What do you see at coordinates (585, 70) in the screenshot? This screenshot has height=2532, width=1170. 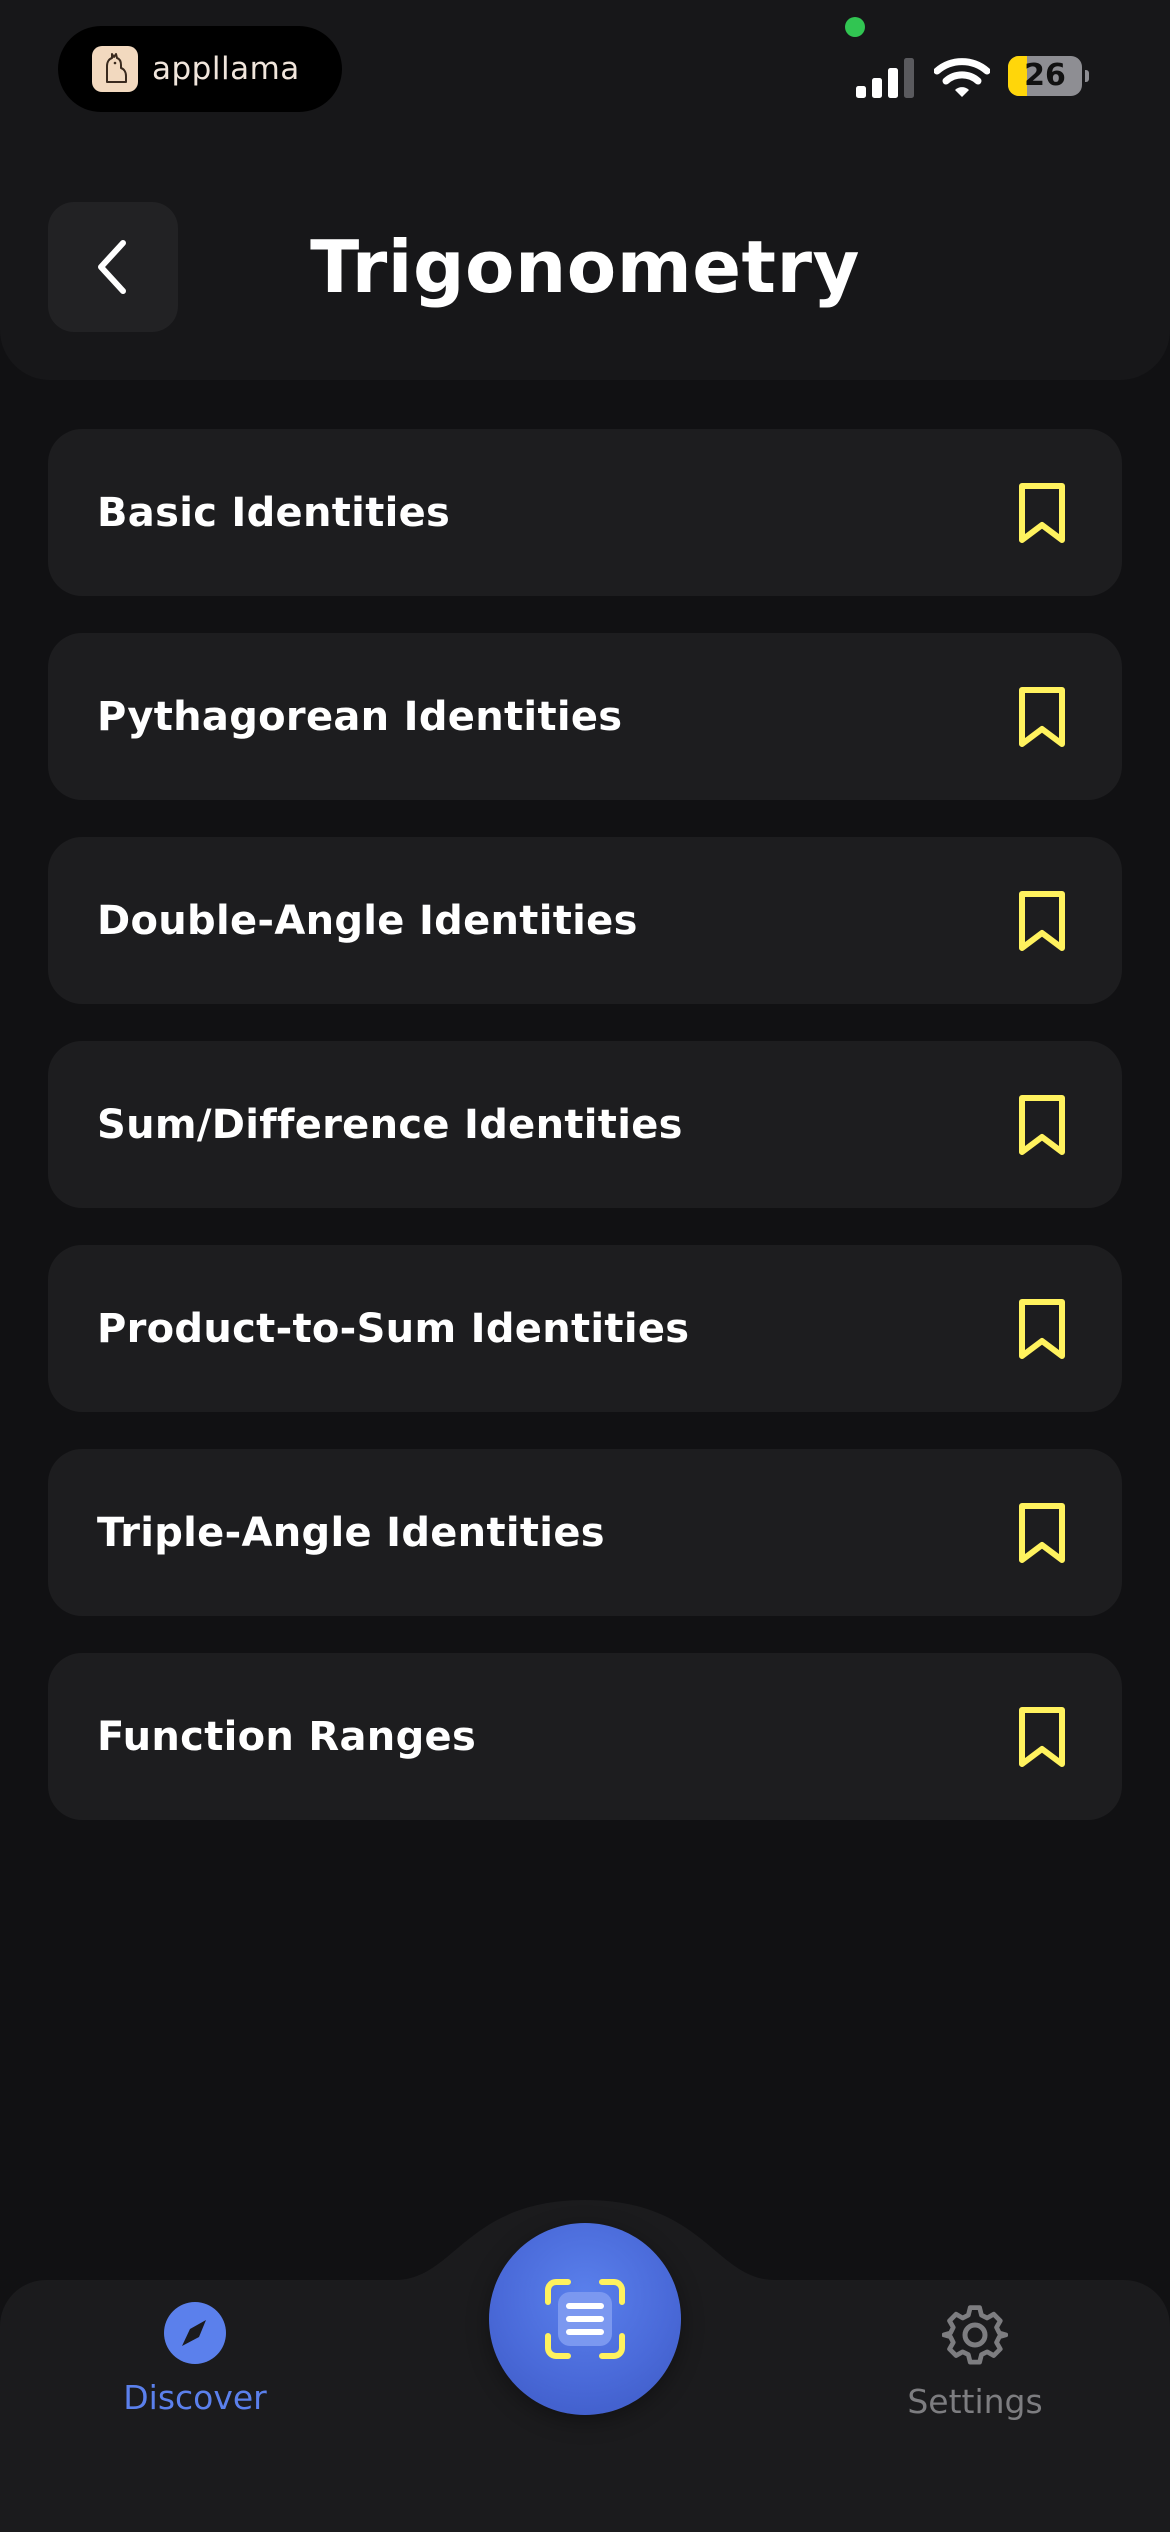 I see `status-bar: appllama 26` at bounding box center [585, 70].